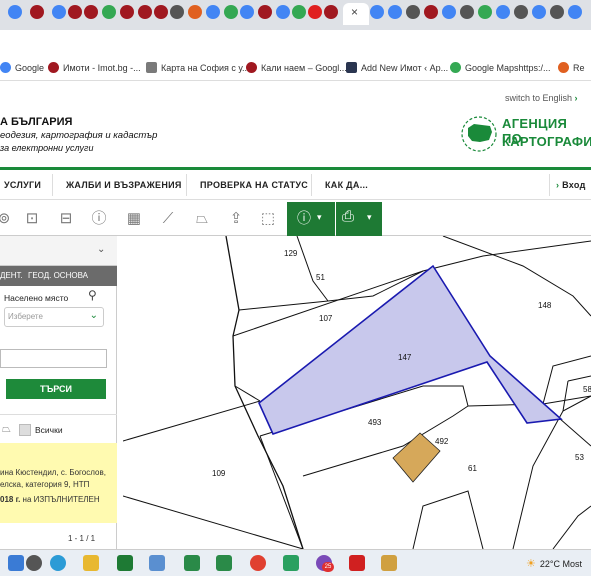  What do you see at coordinates (554, 563) in the screenshot?
I see `weather-widget: ☀ 22°C Most` at bounding box center [554, 563].